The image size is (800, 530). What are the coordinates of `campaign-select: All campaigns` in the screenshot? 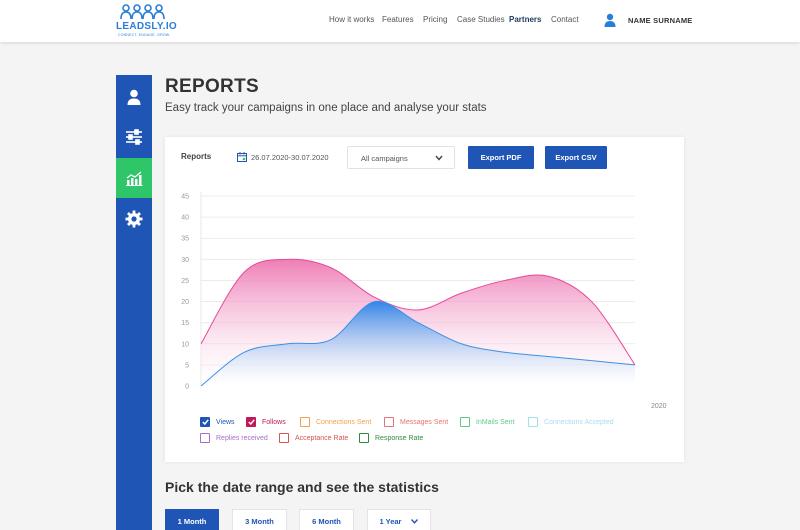 It's located at (401, 157).